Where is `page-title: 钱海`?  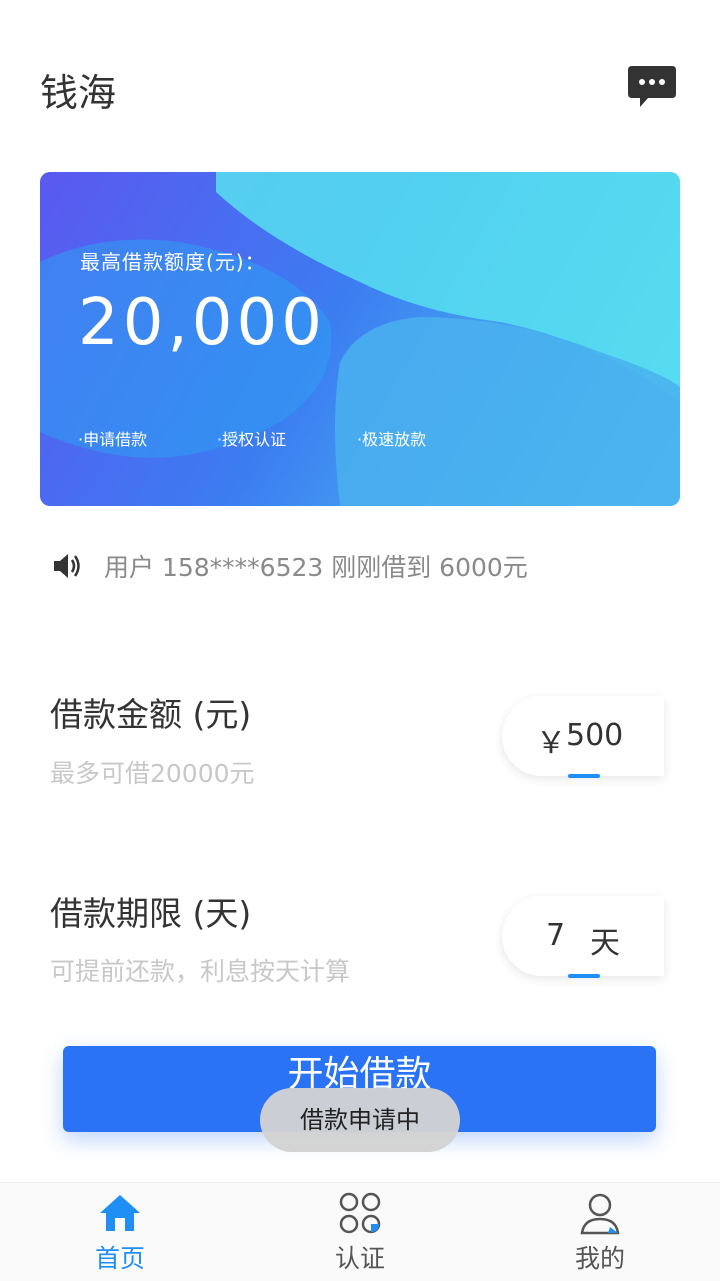 page-title: 钱海 is located at coordinates (78, 93).